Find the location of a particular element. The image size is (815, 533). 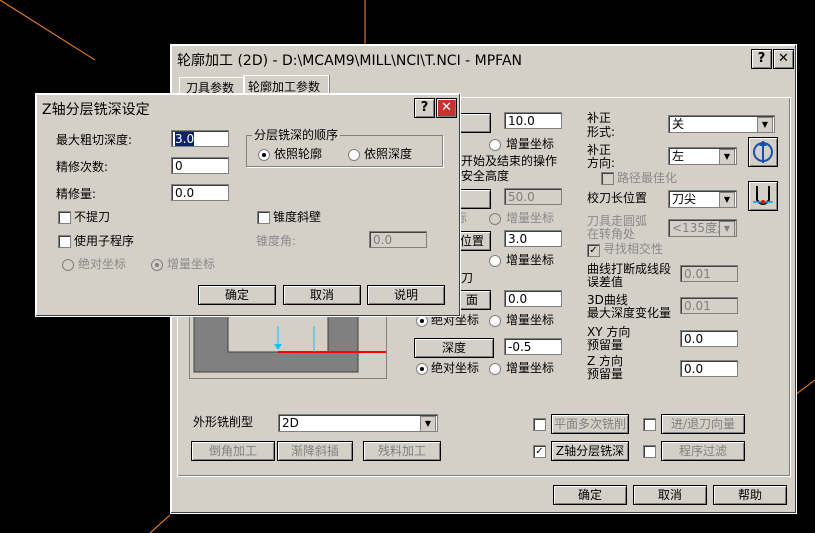

help-button: 帮助 is located at coordinates (750, 495).